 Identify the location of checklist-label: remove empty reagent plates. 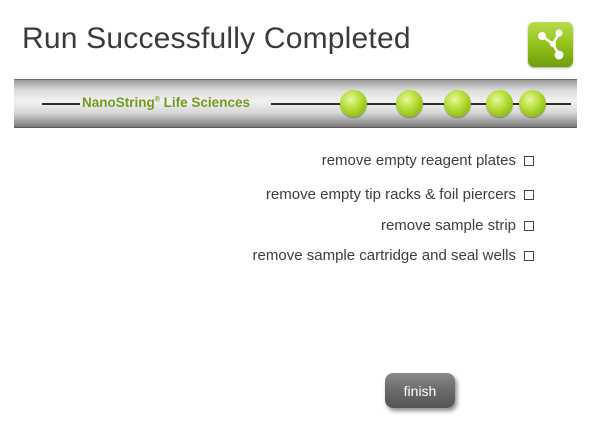
(418, 160).